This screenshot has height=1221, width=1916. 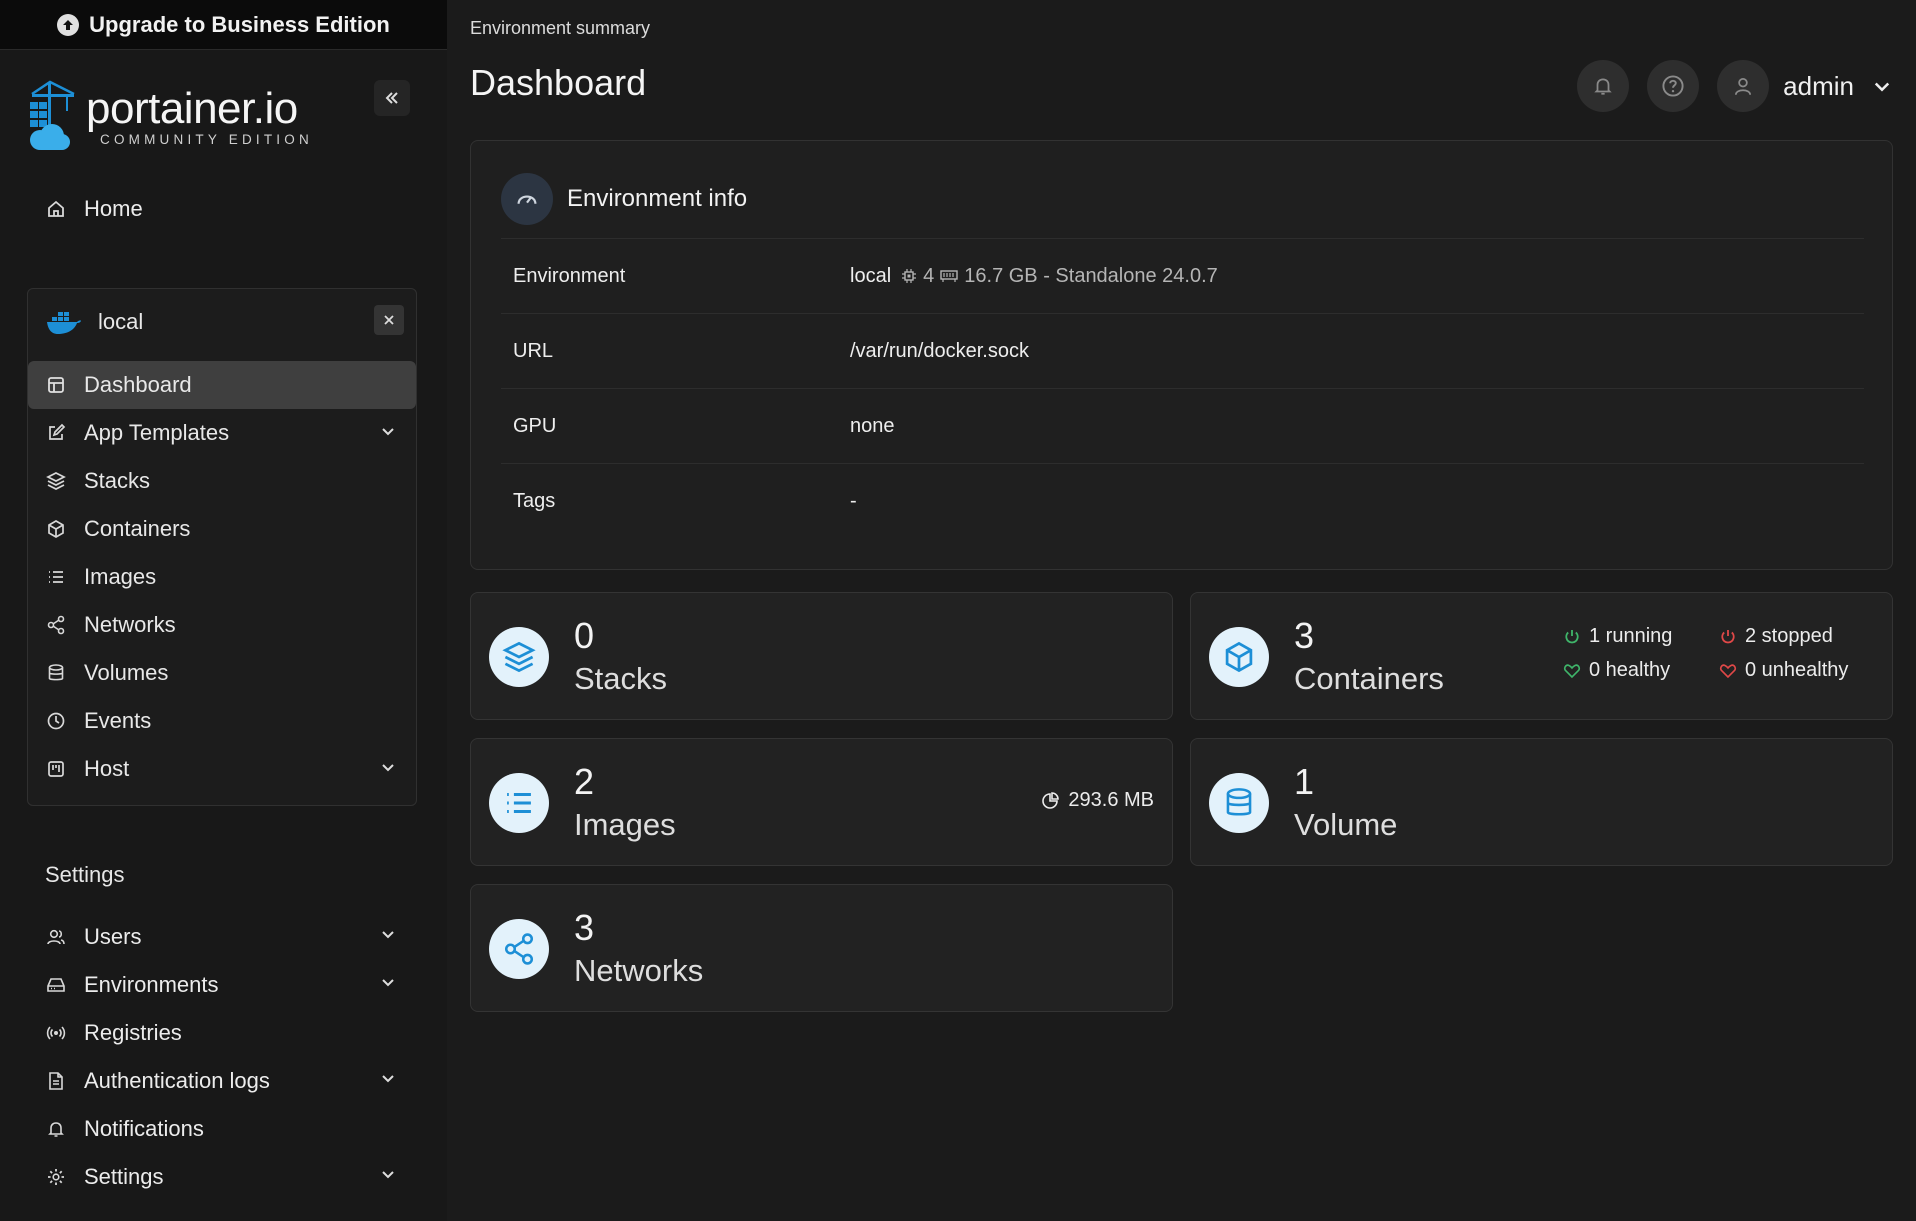 What do you see at coordinates (222, 1033) in the screenshot?
I see `sidebar-item-registries: Registries` at bounding box center [222, 1033].